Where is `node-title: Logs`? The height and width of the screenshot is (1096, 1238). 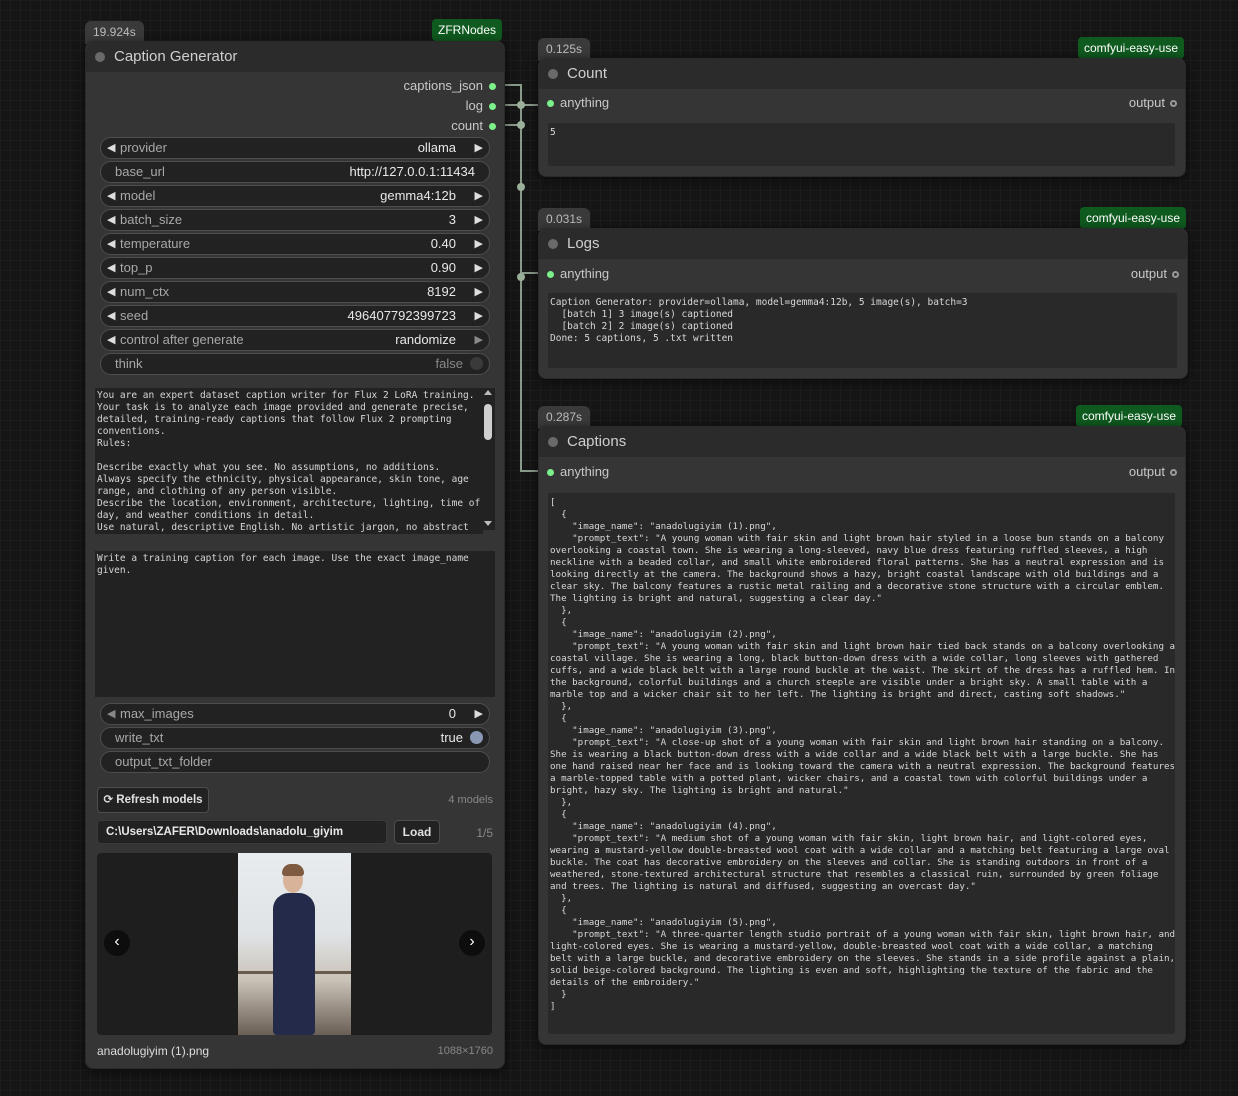
node-title: Logs is located at coordinates (863, 244).